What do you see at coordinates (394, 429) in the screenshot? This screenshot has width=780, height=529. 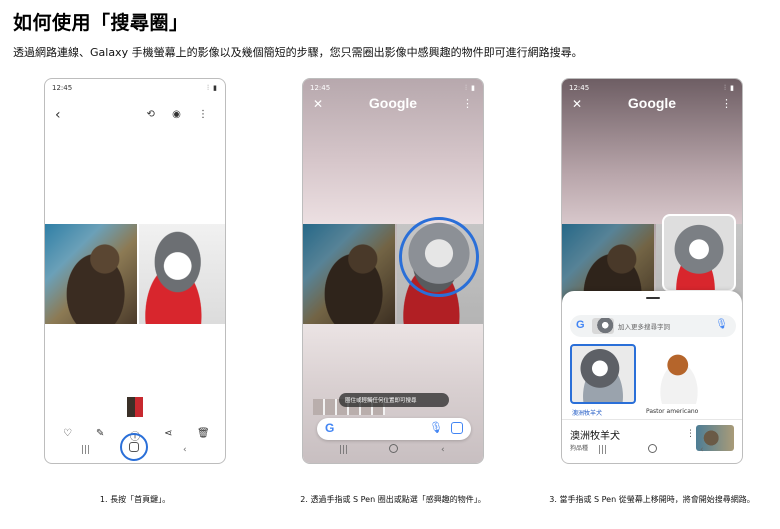 I see `google-search-bar: G 🎙` at bounding box center [394, 429].